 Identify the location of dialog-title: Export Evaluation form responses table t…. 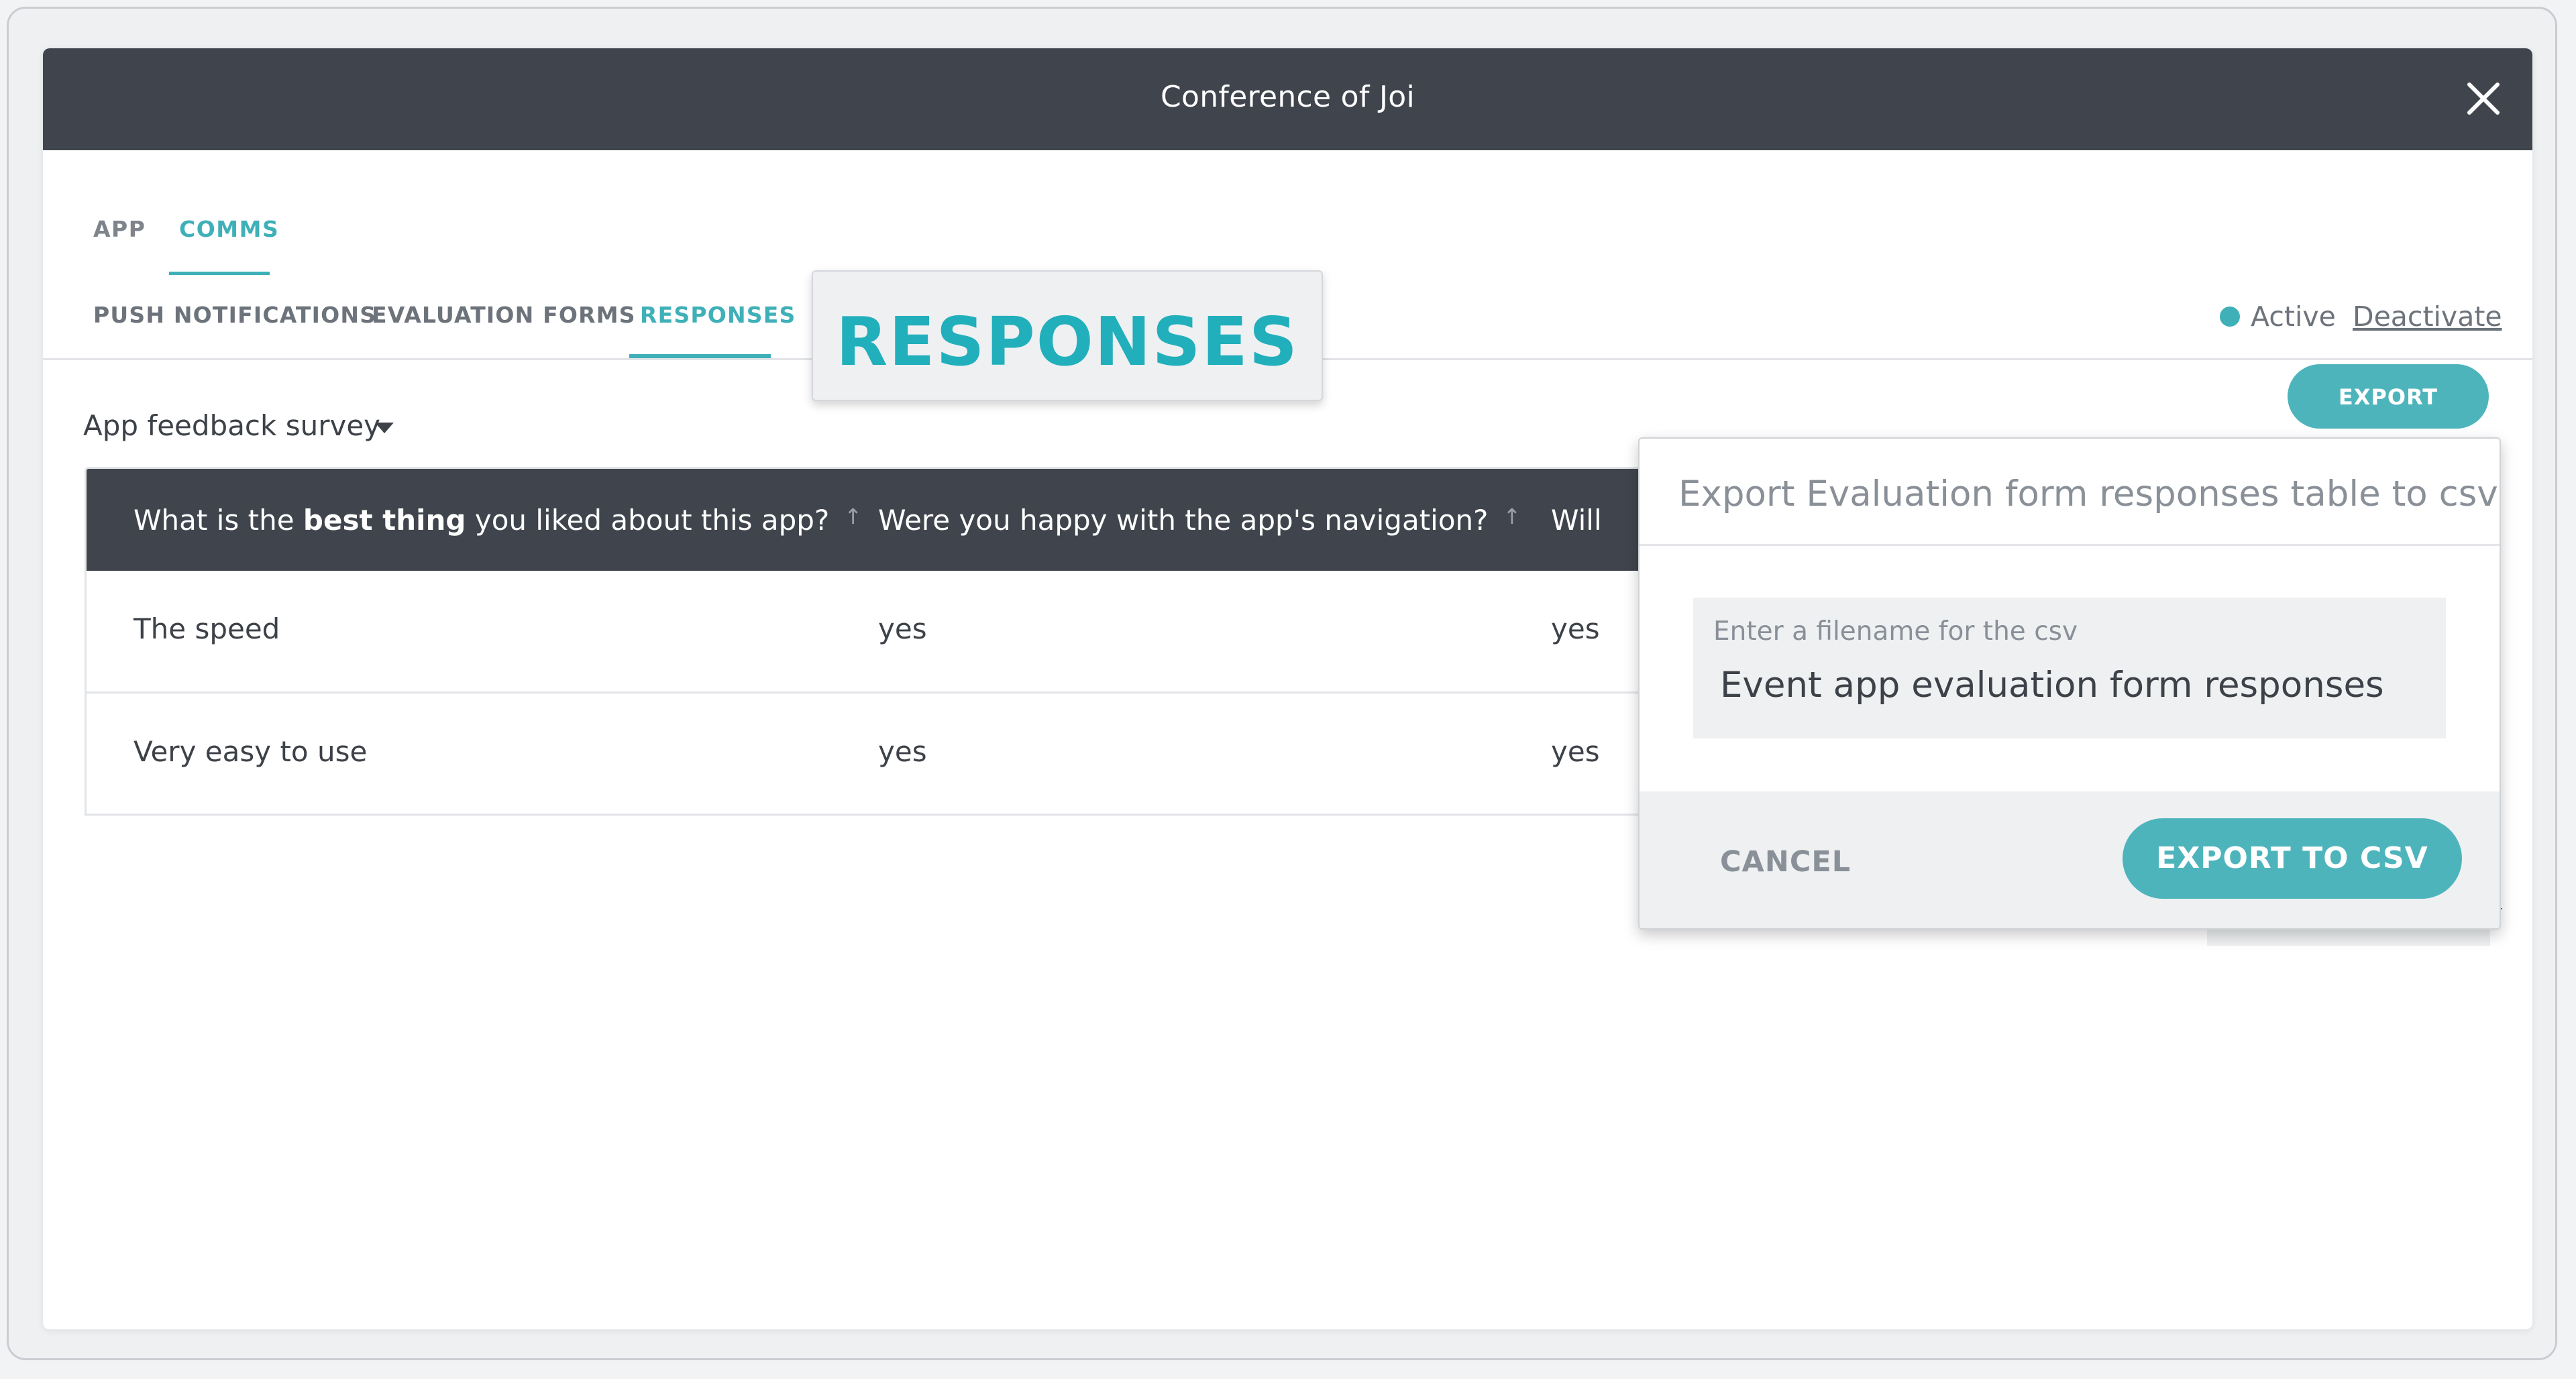
(2088, 494).